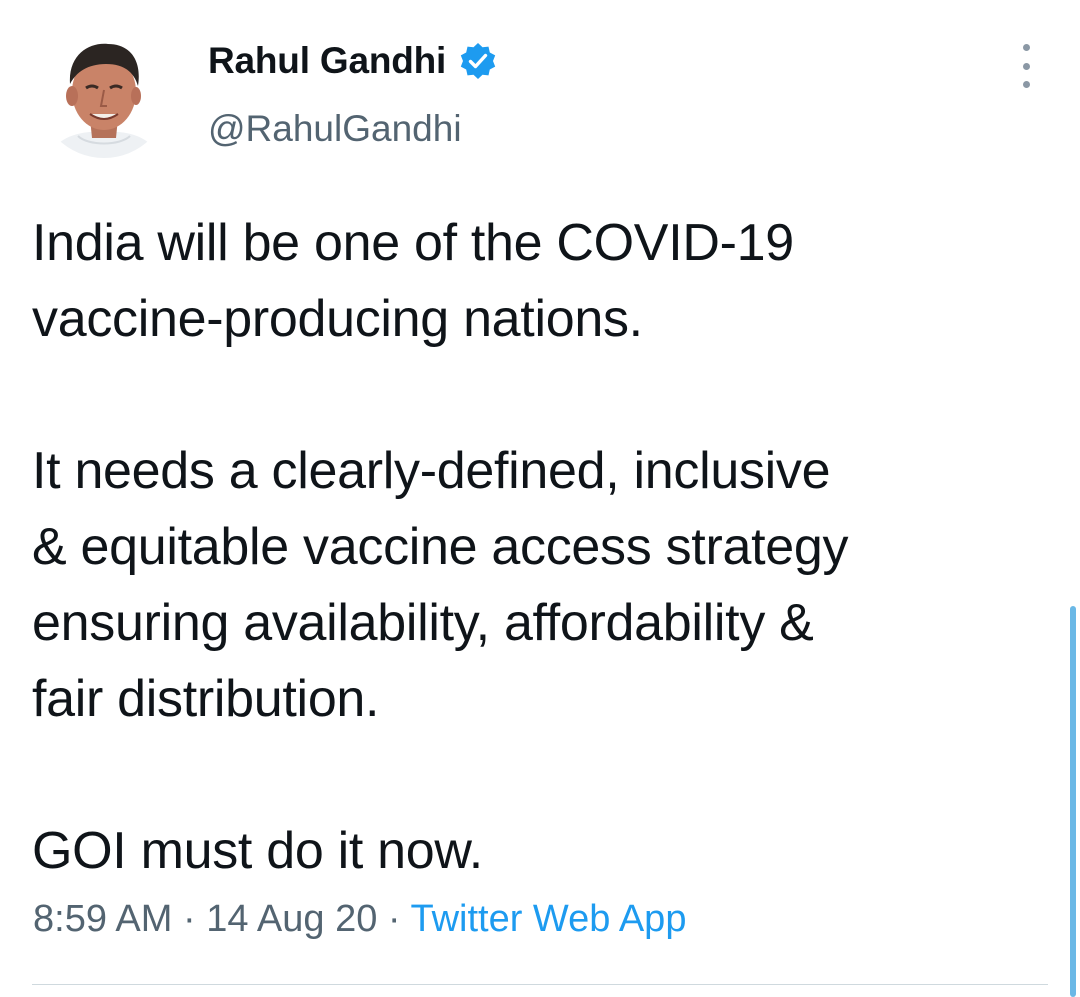 The height and width of the screenshot is (997, 1080). I want to click on author-display-name: Rahul Gandhi, so click(327, 61).